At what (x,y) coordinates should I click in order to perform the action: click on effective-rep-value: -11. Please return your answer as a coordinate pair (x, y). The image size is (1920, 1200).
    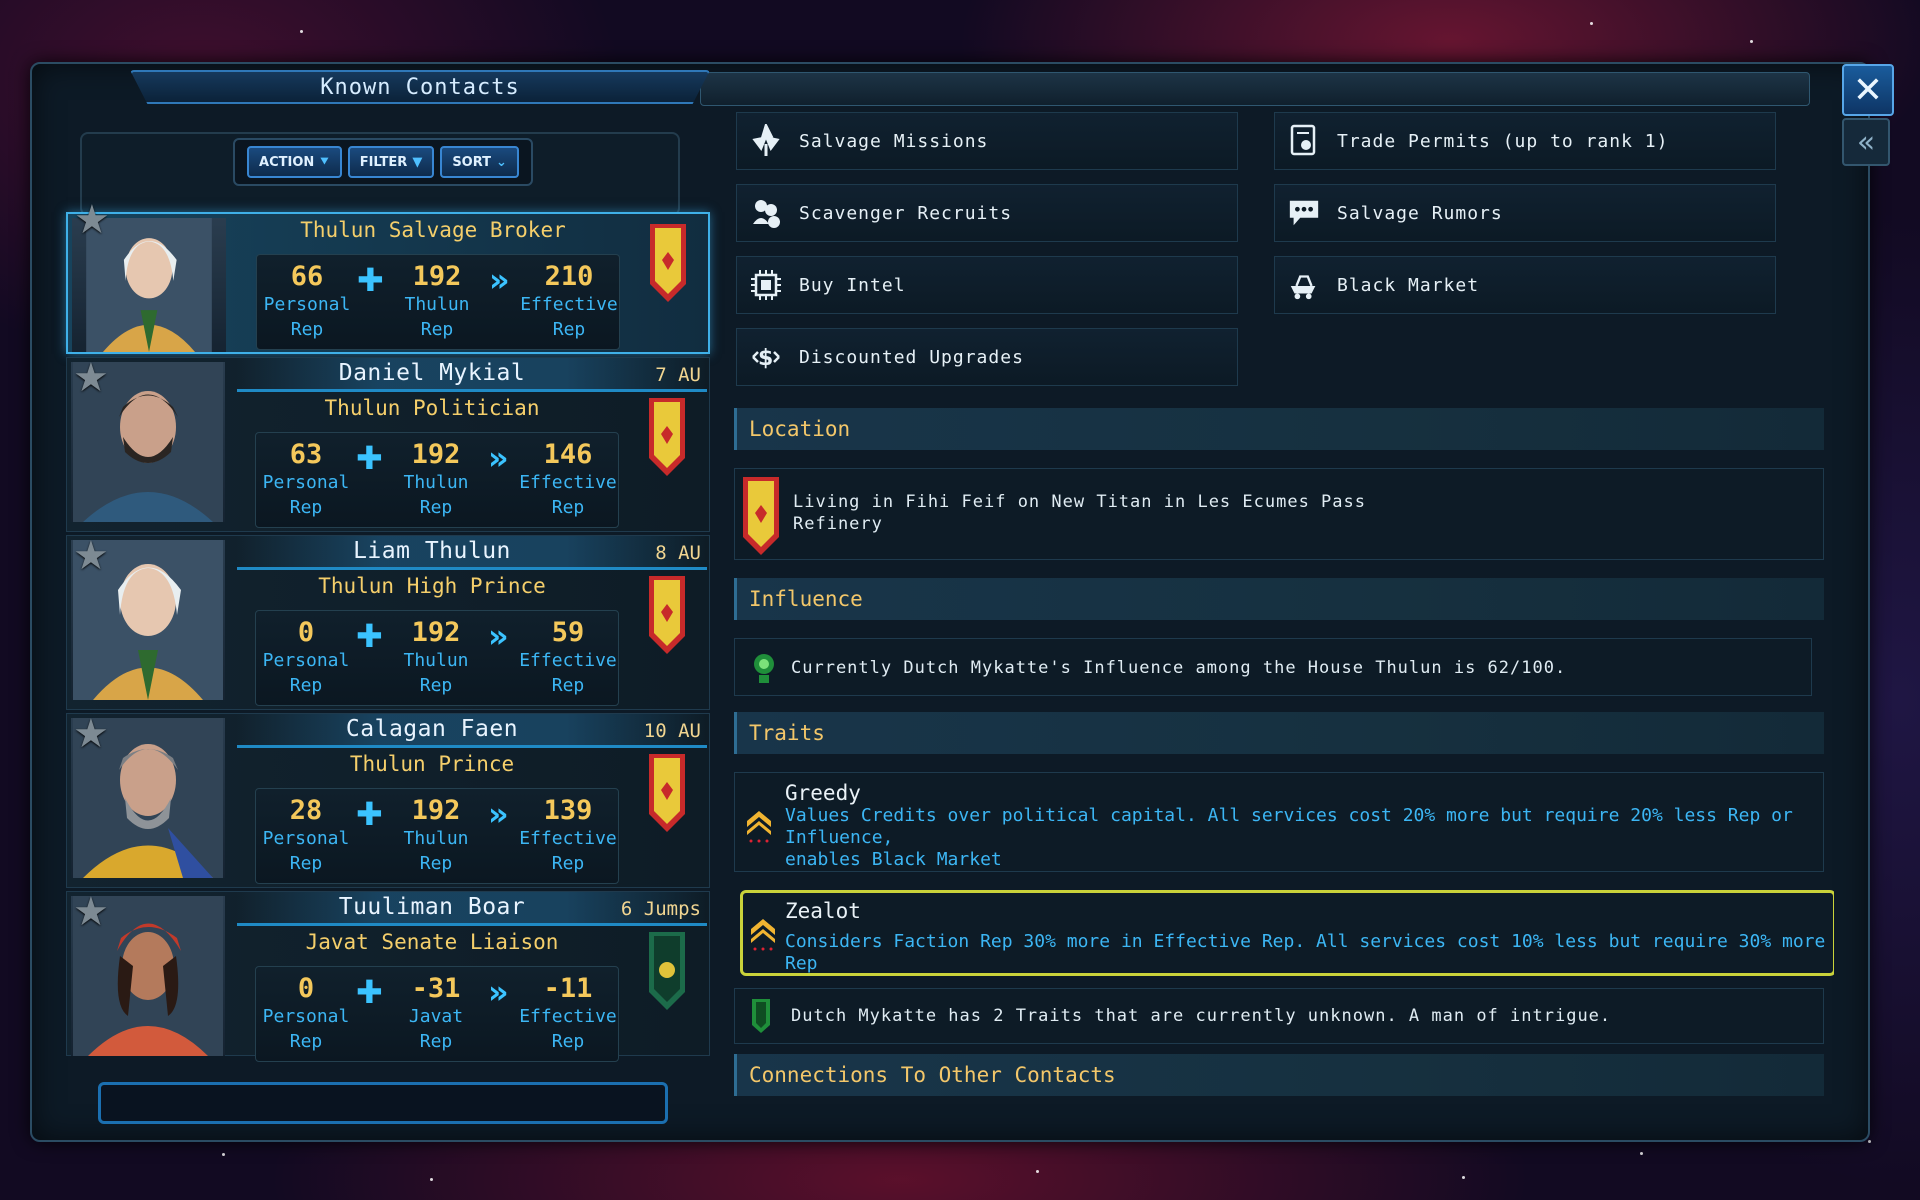
    Looking at the image, I should click on (568, 988).